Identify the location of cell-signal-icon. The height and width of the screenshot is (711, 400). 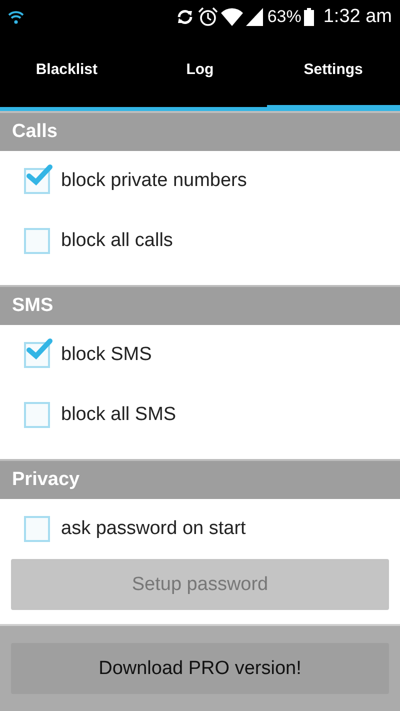
(255, 17).